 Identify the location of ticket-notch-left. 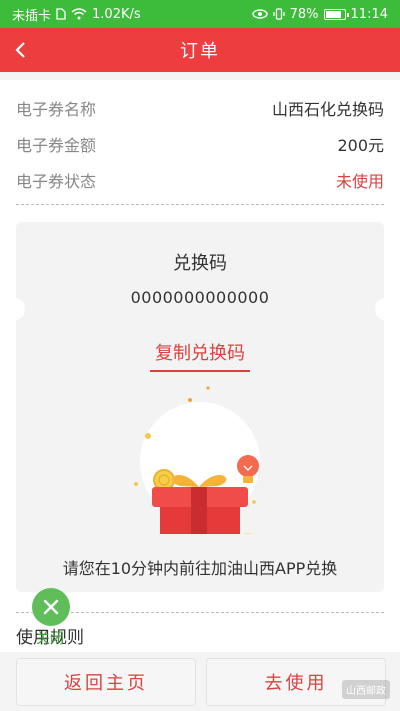
(16, 309).